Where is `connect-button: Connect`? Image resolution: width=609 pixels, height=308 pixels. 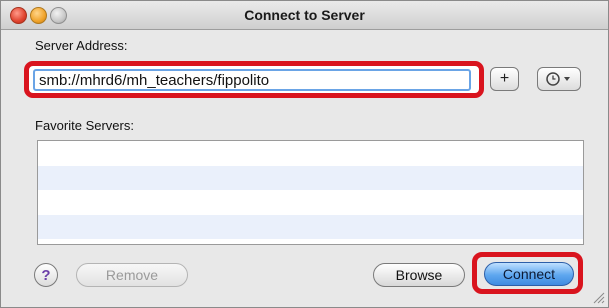 connect-button: Connect is located at coordinates (529, 274).